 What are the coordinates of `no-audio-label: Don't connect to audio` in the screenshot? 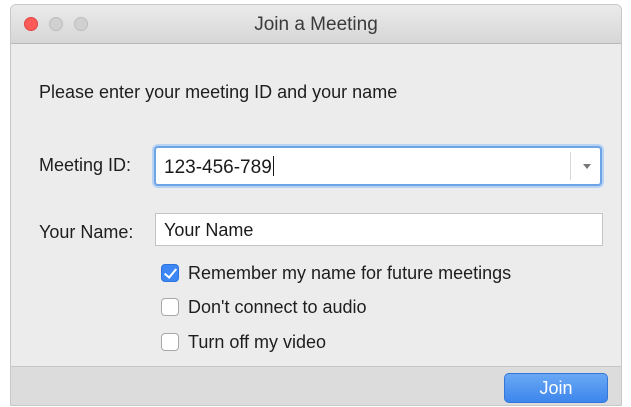 It's located at (277, 307).